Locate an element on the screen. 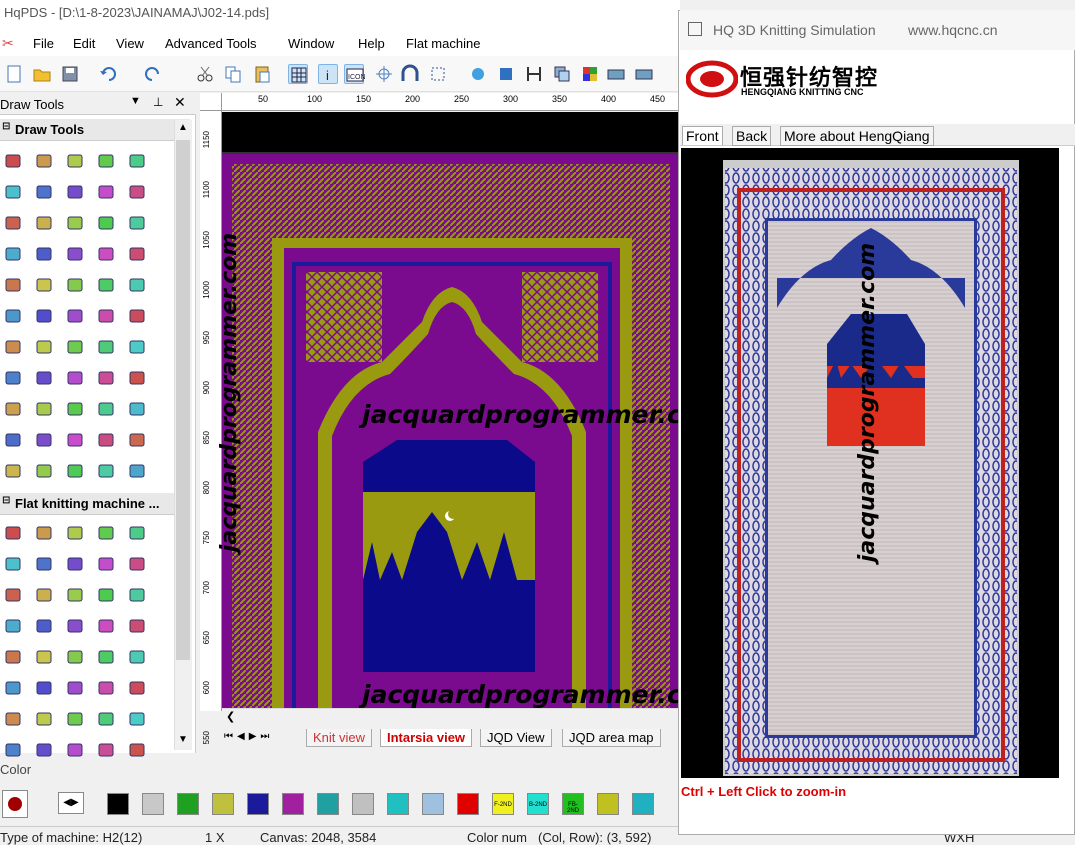 This screenshot has height=845, width=1075. tab-jqd-view: JQD View is located at coordinates (516, 738).